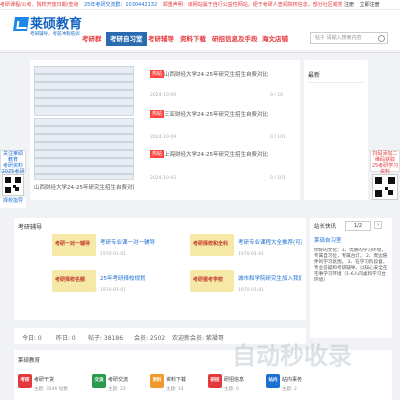  Describe the element at coordinates (193, 39) in the screenshot. I see `nav-item-3: 资料下载` at that location.